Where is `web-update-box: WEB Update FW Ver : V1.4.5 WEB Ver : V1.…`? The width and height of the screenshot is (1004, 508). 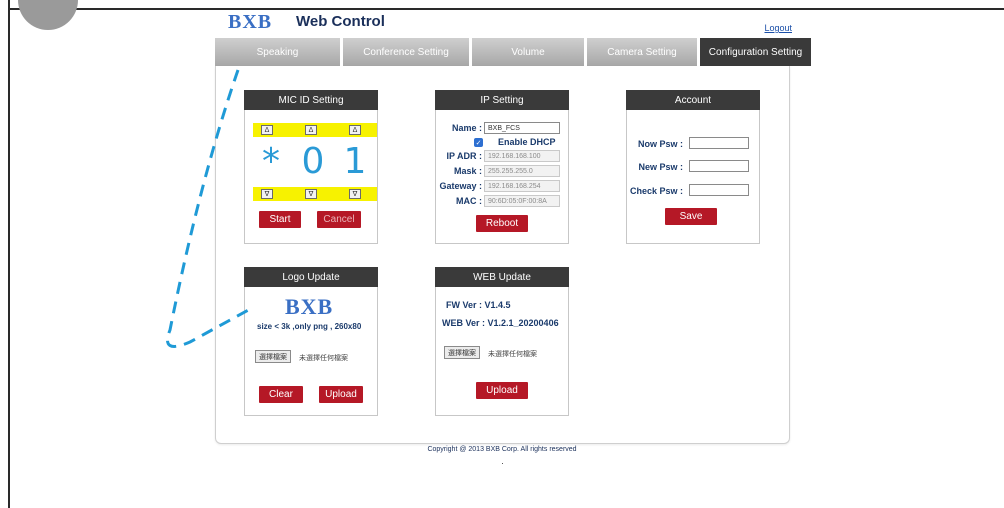
web-update-box: WEB Update FW Ver : V1.4.5 WEB Ver : V1.… is located at coordinates (502, 341).